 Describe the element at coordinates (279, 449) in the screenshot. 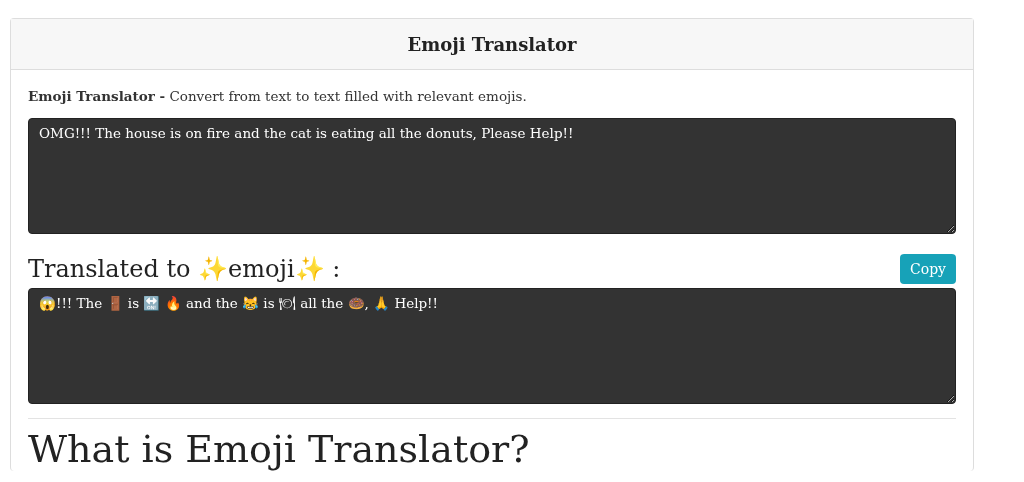

I see `section-heading: What is Emoji Translator?` at that location.